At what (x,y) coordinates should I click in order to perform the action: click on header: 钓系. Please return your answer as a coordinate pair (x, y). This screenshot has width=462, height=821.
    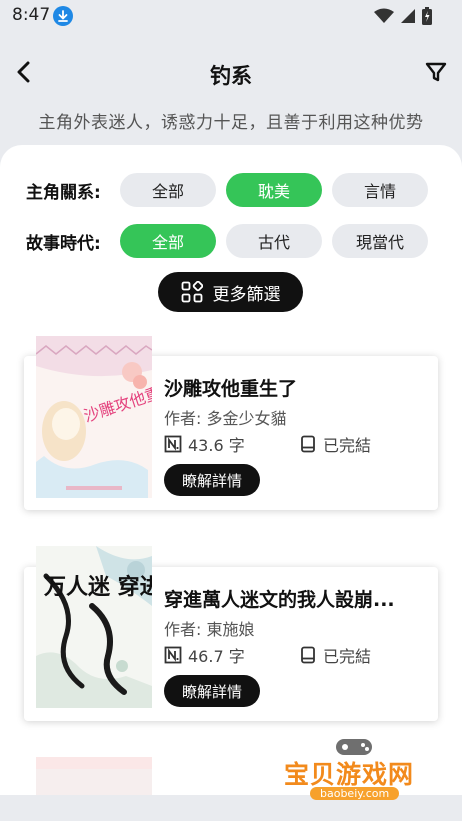
    Looking at the image, I should click on (231, 72).